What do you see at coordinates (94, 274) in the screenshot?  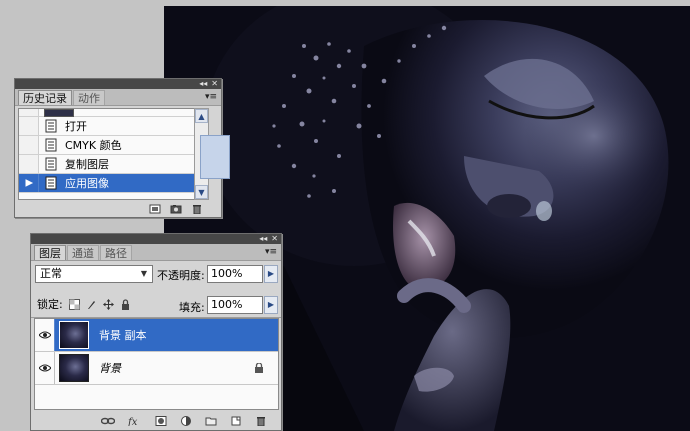 I see `blend-mode-select: 正常 ▼` at bounding box center [94, 274].